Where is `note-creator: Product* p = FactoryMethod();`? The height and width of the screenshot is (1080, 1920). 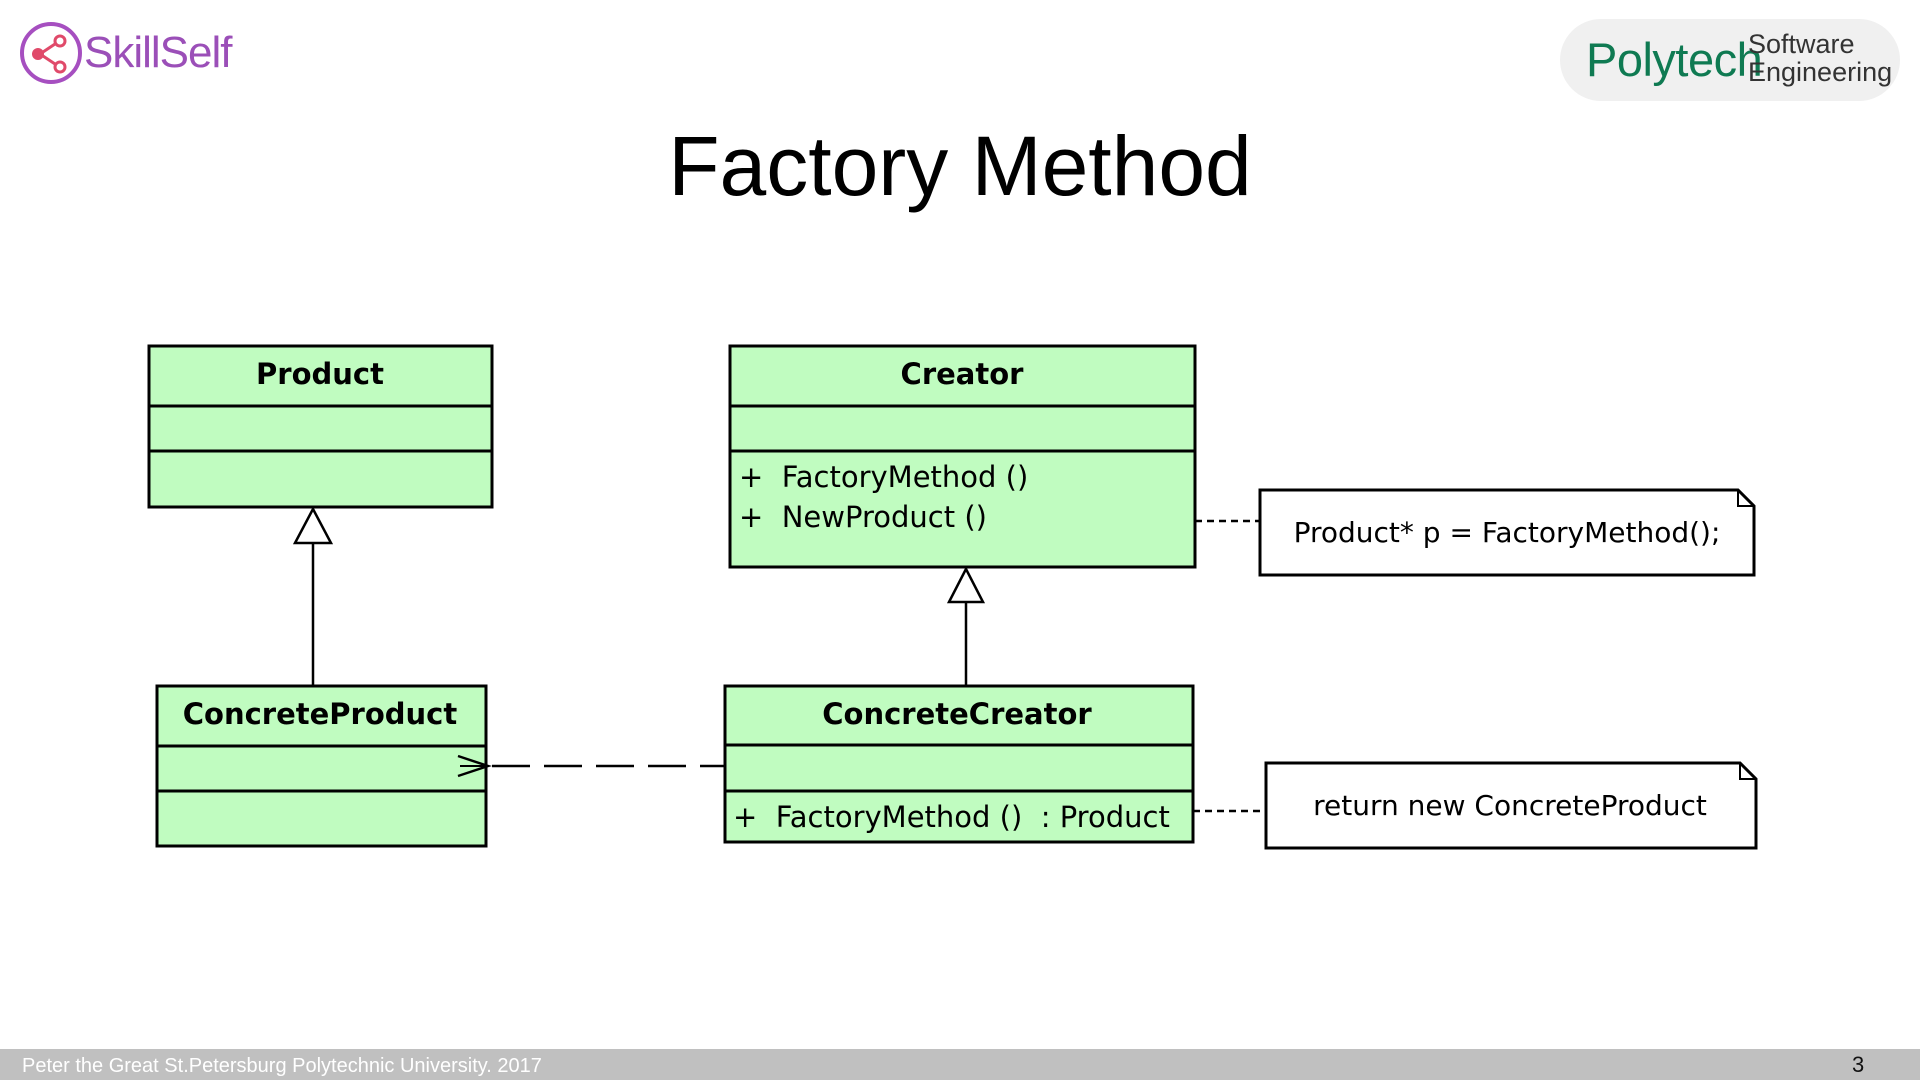
note-creator: Product* p = FactoryMethod(); is located at coordinates (1507, 532).